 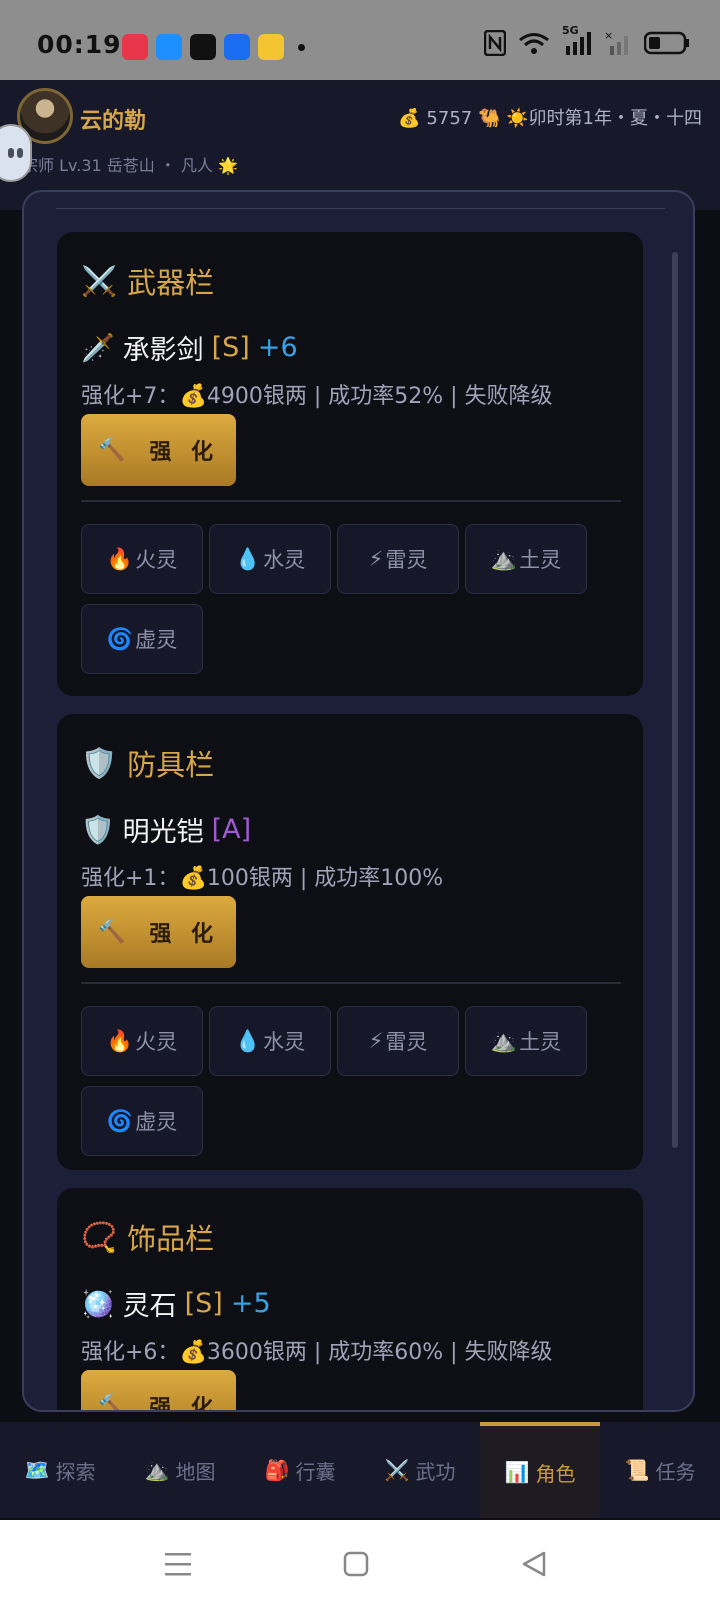 I want to click on enhance-cost: 强化+6：💰3600银两 | 成功率60% | 失败降级, so click(x=317, y=1350).